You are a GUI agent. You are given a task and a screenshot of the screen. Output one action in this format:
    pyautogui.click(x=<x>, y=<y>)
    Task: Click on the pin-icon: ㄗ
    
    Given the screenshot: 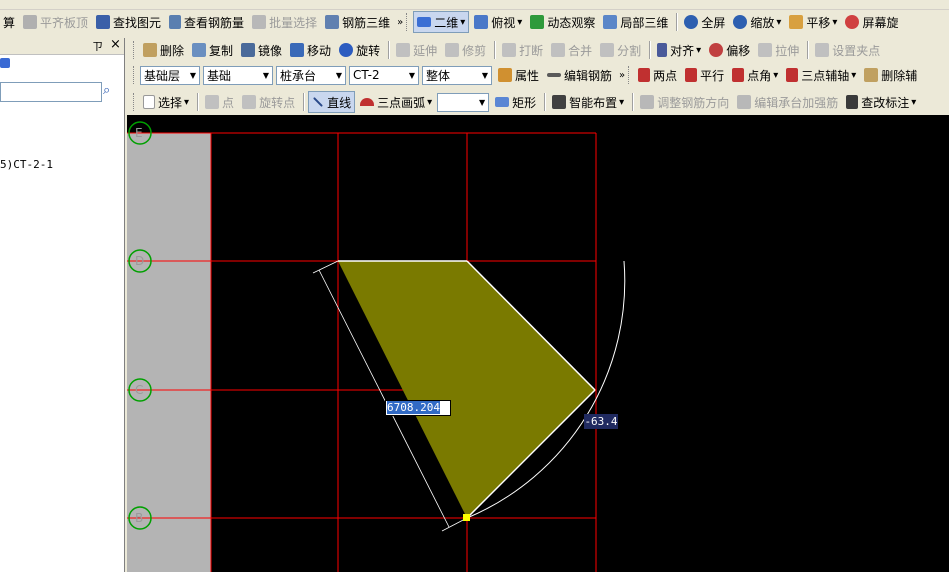 What is the action you would take?
    pyautogui.click(x=97, y=46)
    